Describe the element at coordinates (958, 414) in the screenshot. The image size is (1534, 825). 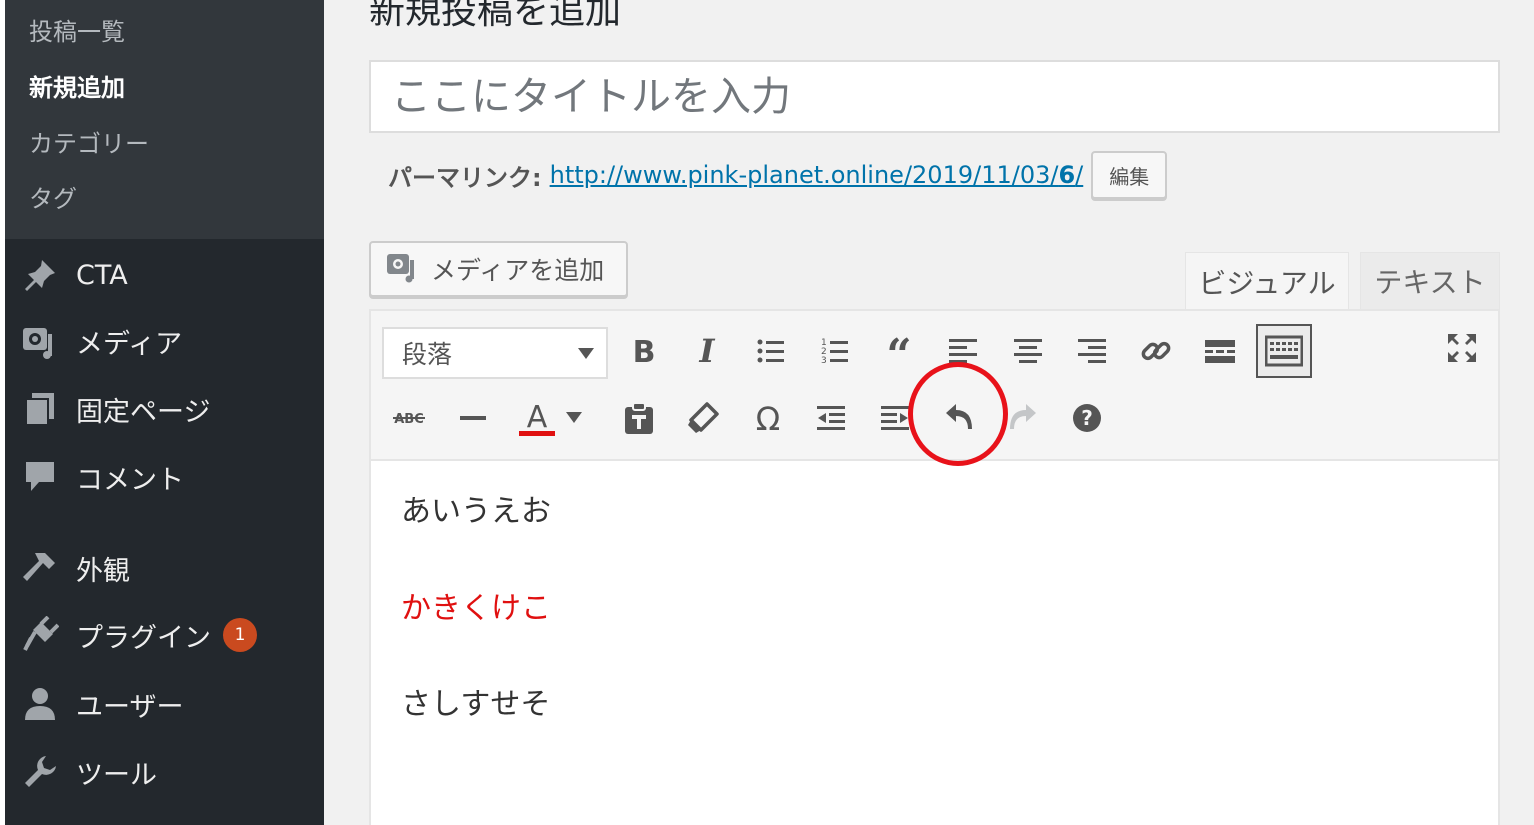
I see `undo-highlight-circle` at that location.